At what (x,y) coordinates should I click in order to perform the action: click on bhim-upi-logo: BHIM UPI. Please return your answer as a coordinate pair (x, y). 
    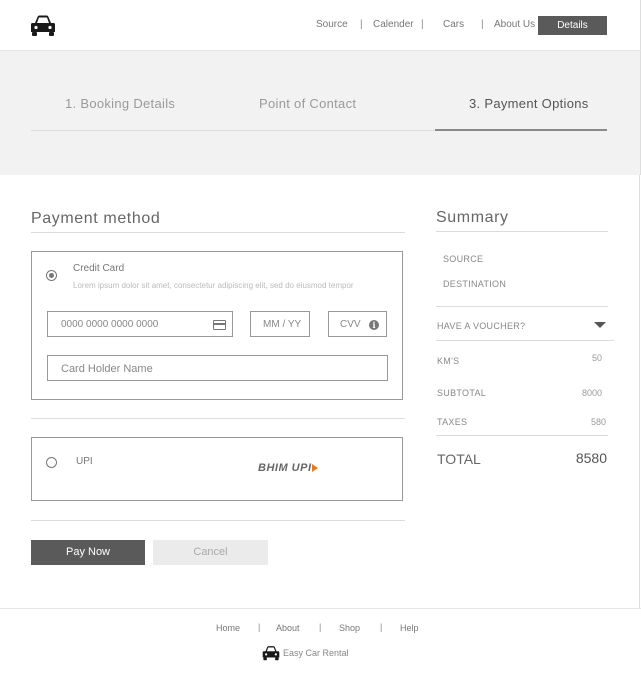
    Looking at the image, I should click on (288, 468).